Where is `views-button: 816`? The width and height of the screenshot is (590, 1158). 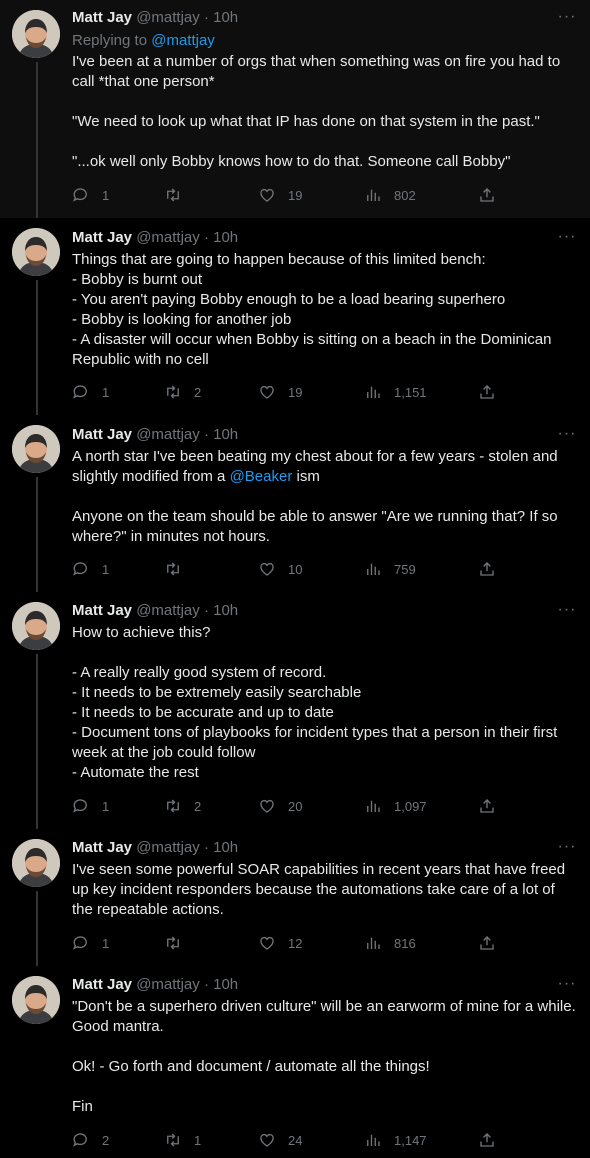
views-button: 816 is located at coordinates (390, 943).